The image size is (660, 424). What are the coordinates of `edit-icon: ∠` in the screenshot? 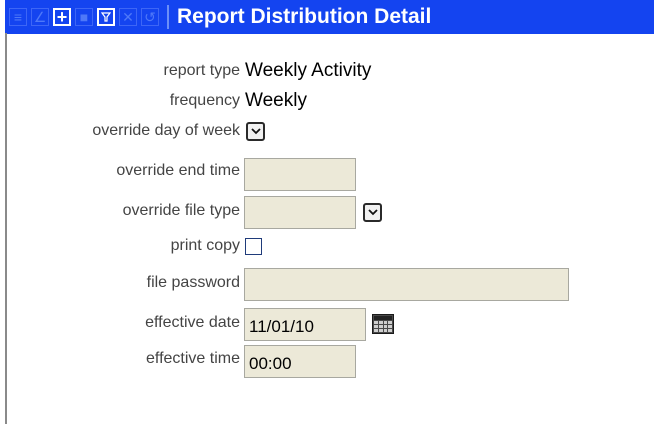 It's located at (40, 17).